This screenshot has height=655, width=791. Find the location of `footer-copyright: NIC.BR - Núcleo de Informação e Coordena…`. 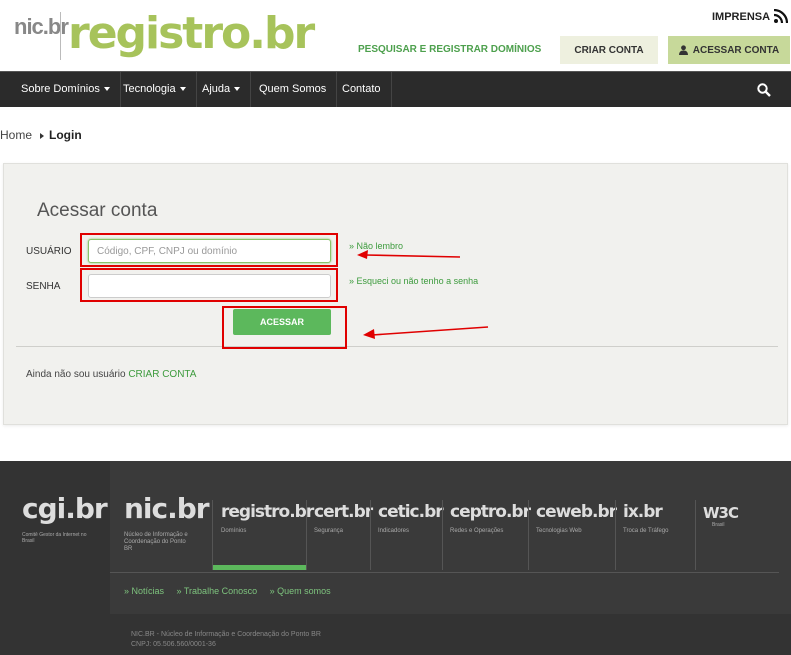

footer-copyright: NIC.BR - Núcleo de Informação e Coordena… is located at coordinates (226, 640).